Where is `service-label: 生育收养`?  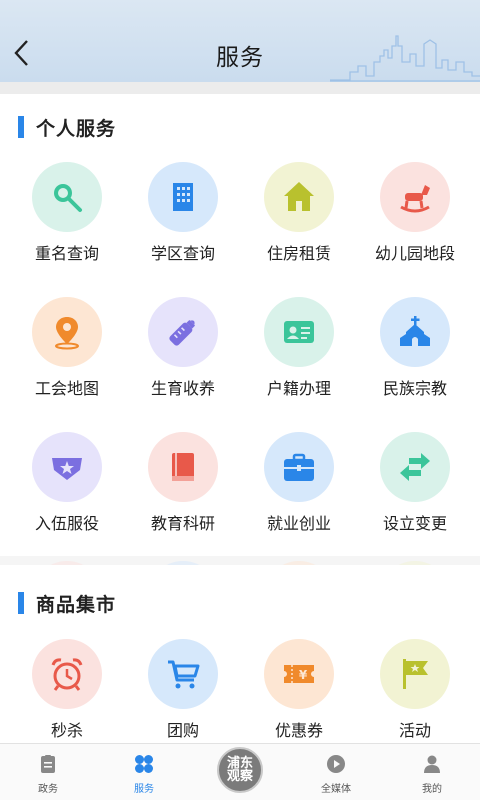 service-label: 生育收养 is located at coordinates (182, 388).